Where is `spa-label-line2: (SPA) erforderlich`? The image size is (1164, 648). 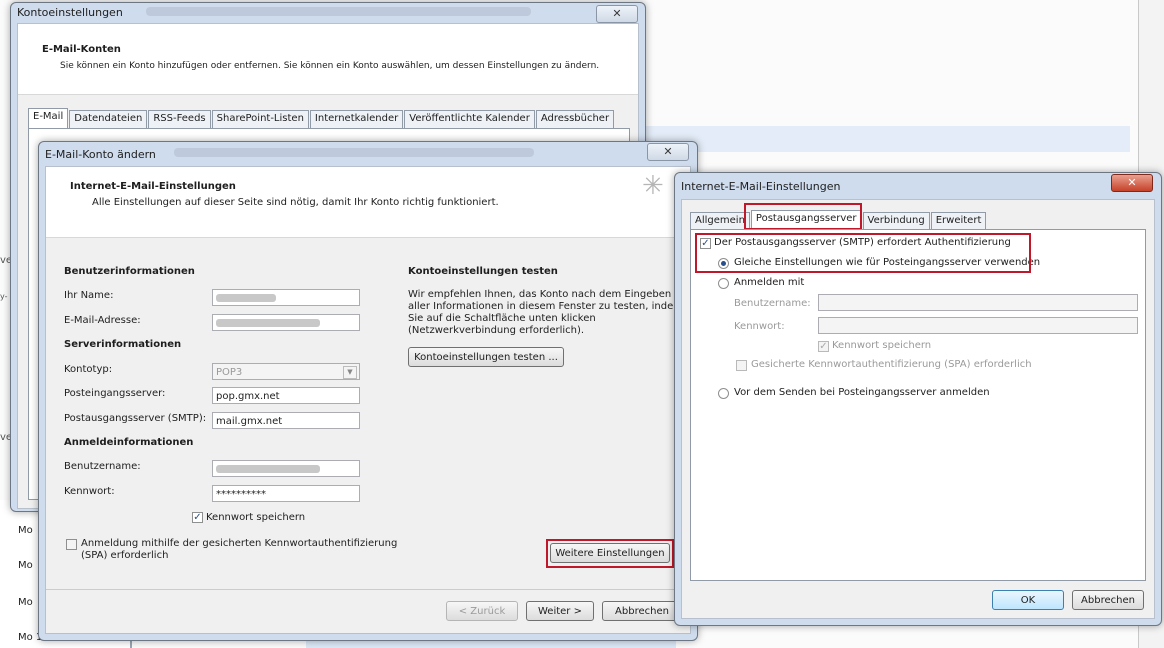 spa-label-line2: (SPA) erforderlich is located at coordinates (125, 555).